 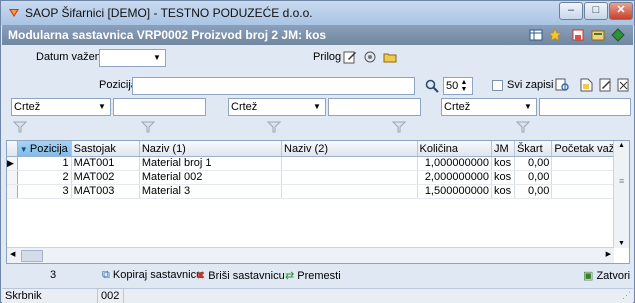 What do you see at coordinates (618, 35) in the screenshot?
I see `exit-icon` at bounding box center [618, 35].